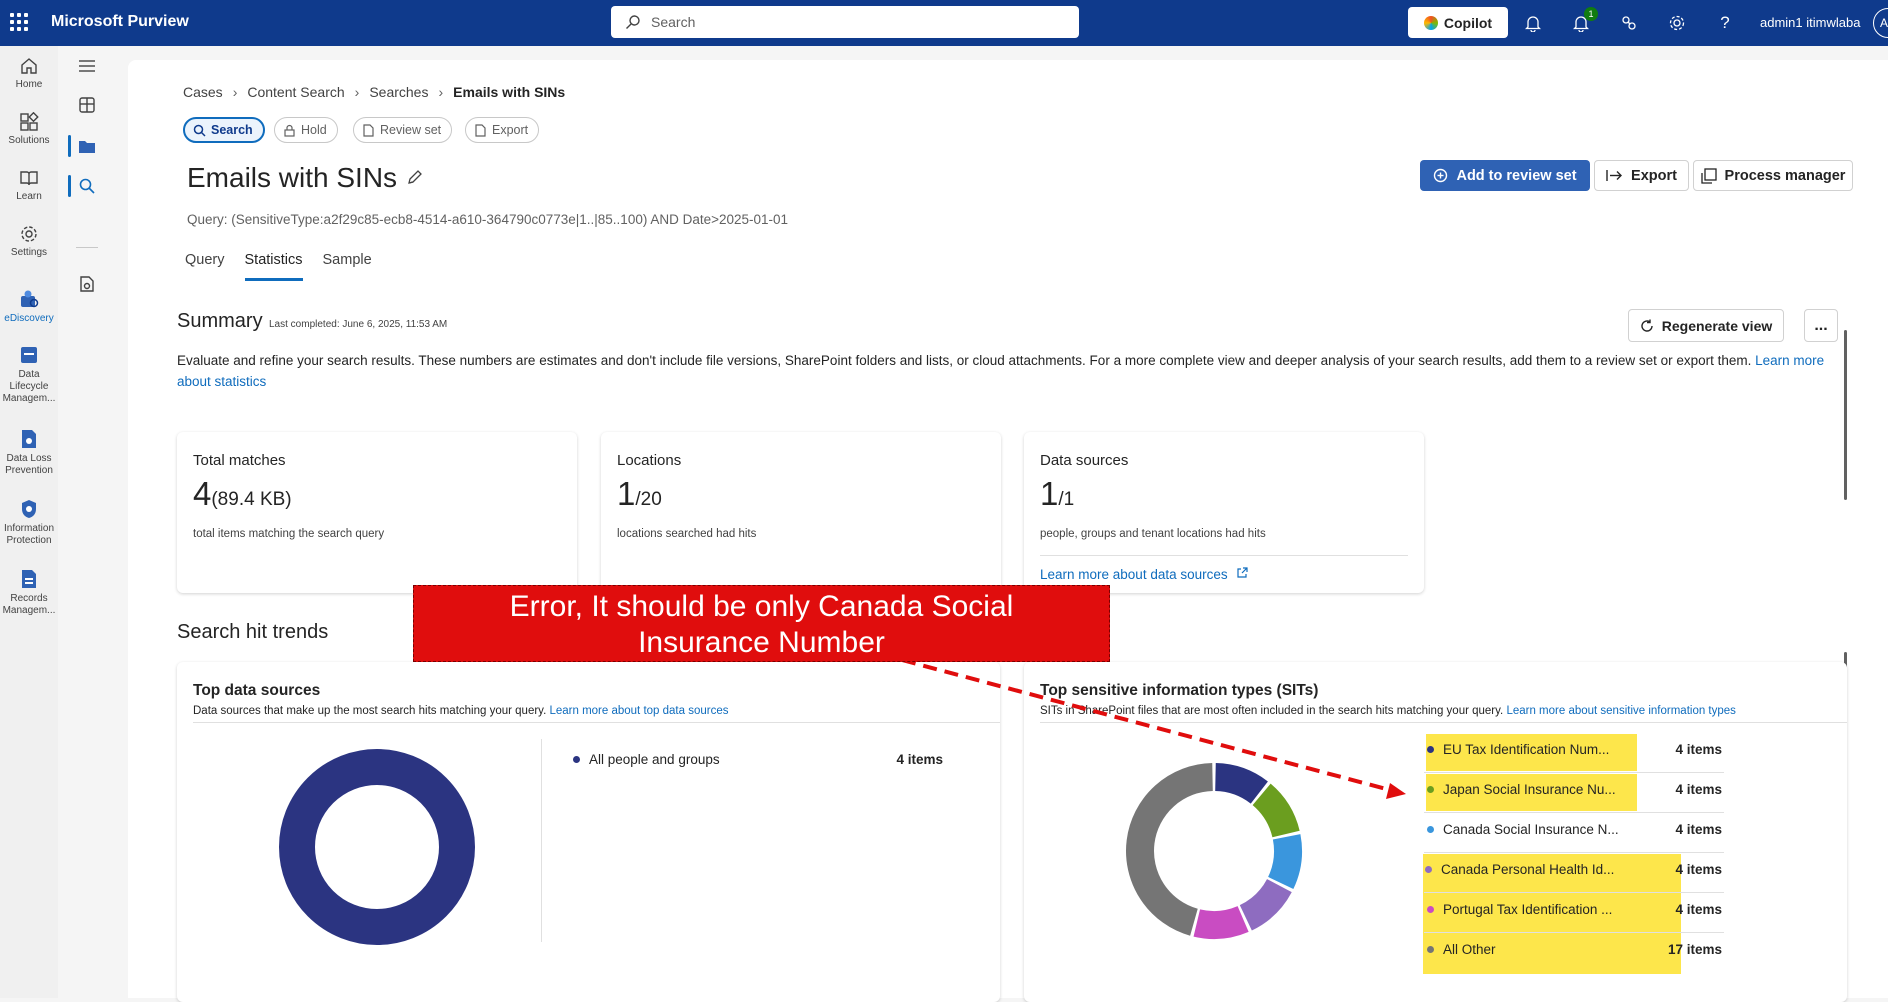 The height and width of the screenshot is (1002, 1888). I want to click on rail-label-solutions: Solutions, so click(29, 140).